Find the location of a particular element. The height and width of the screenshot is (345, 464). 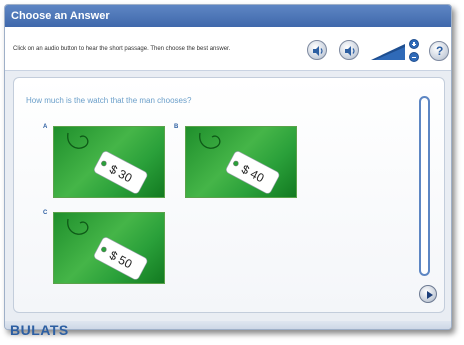

help-icon: ? is located at coordinates (440, 51).